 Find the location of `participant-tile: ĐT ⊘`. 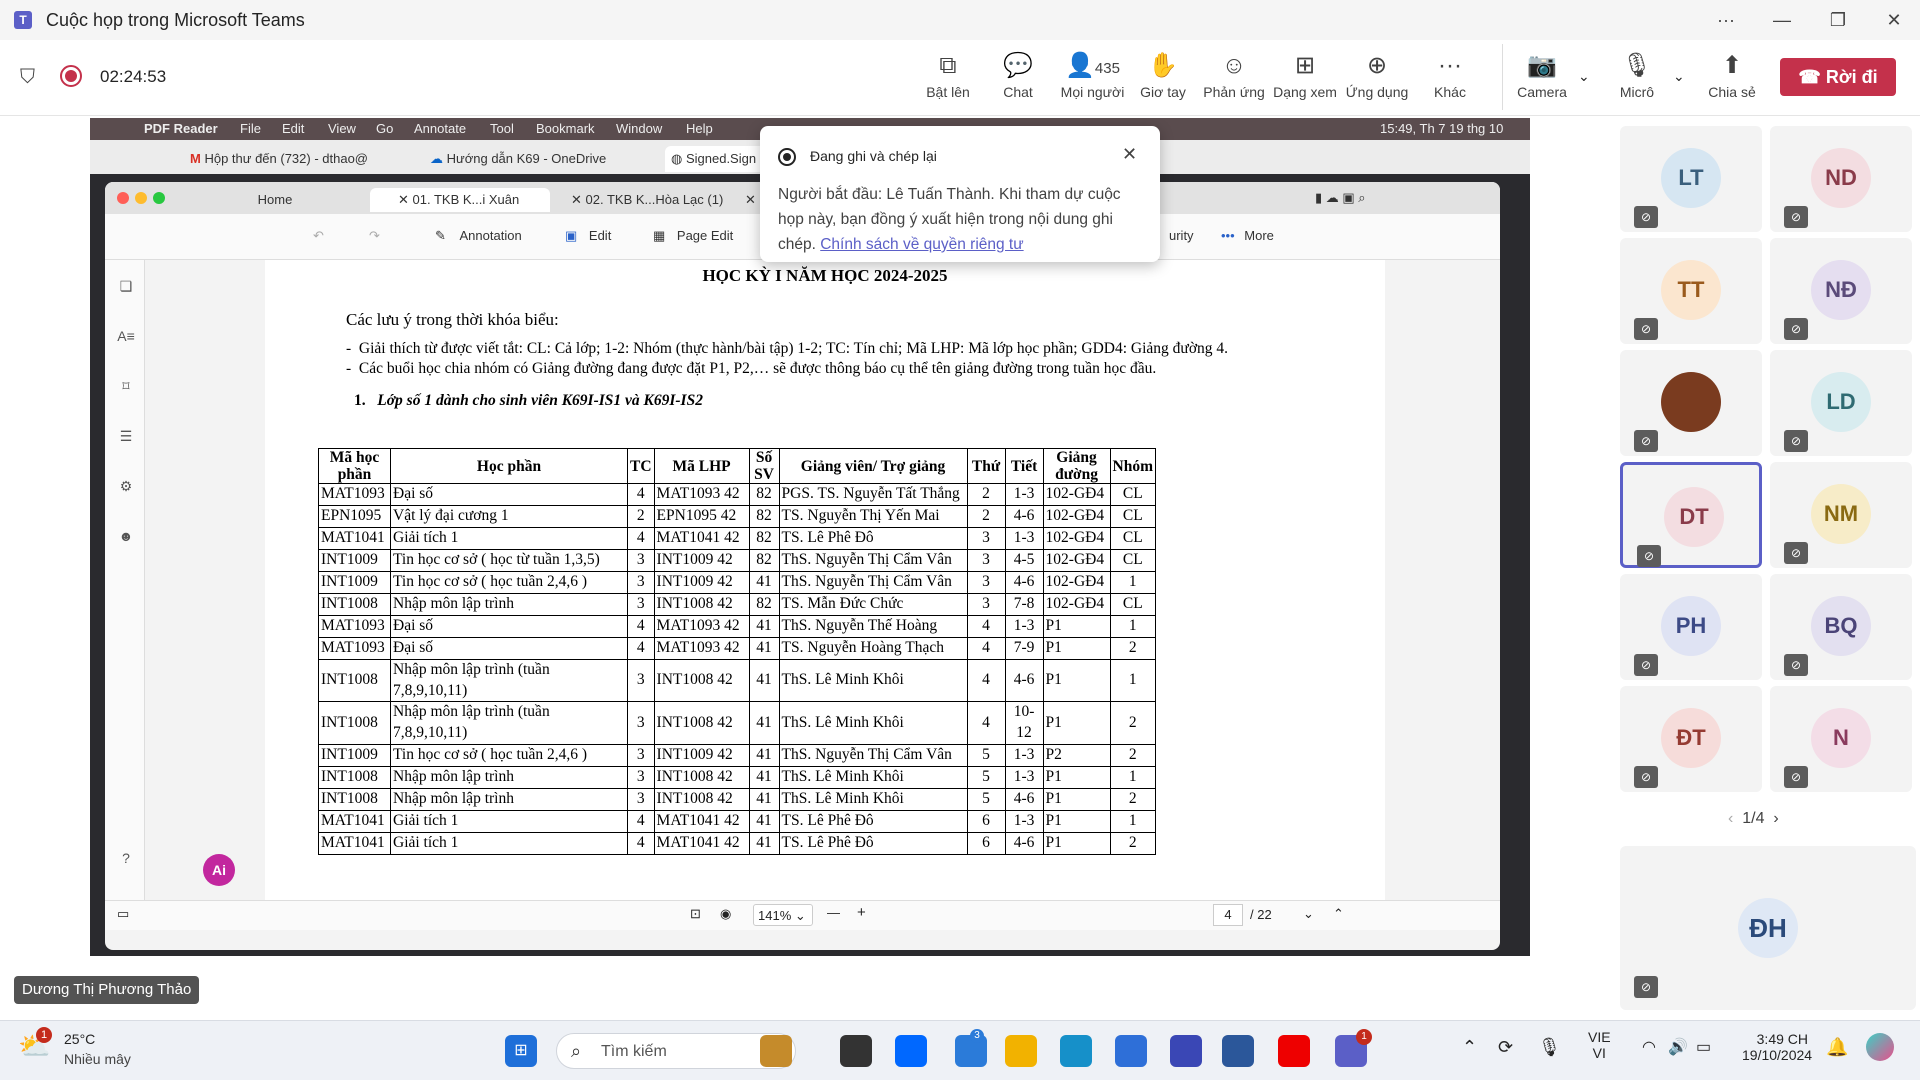

participant-tile: ĐT ⊘ is located at coordinates (1691, 739).